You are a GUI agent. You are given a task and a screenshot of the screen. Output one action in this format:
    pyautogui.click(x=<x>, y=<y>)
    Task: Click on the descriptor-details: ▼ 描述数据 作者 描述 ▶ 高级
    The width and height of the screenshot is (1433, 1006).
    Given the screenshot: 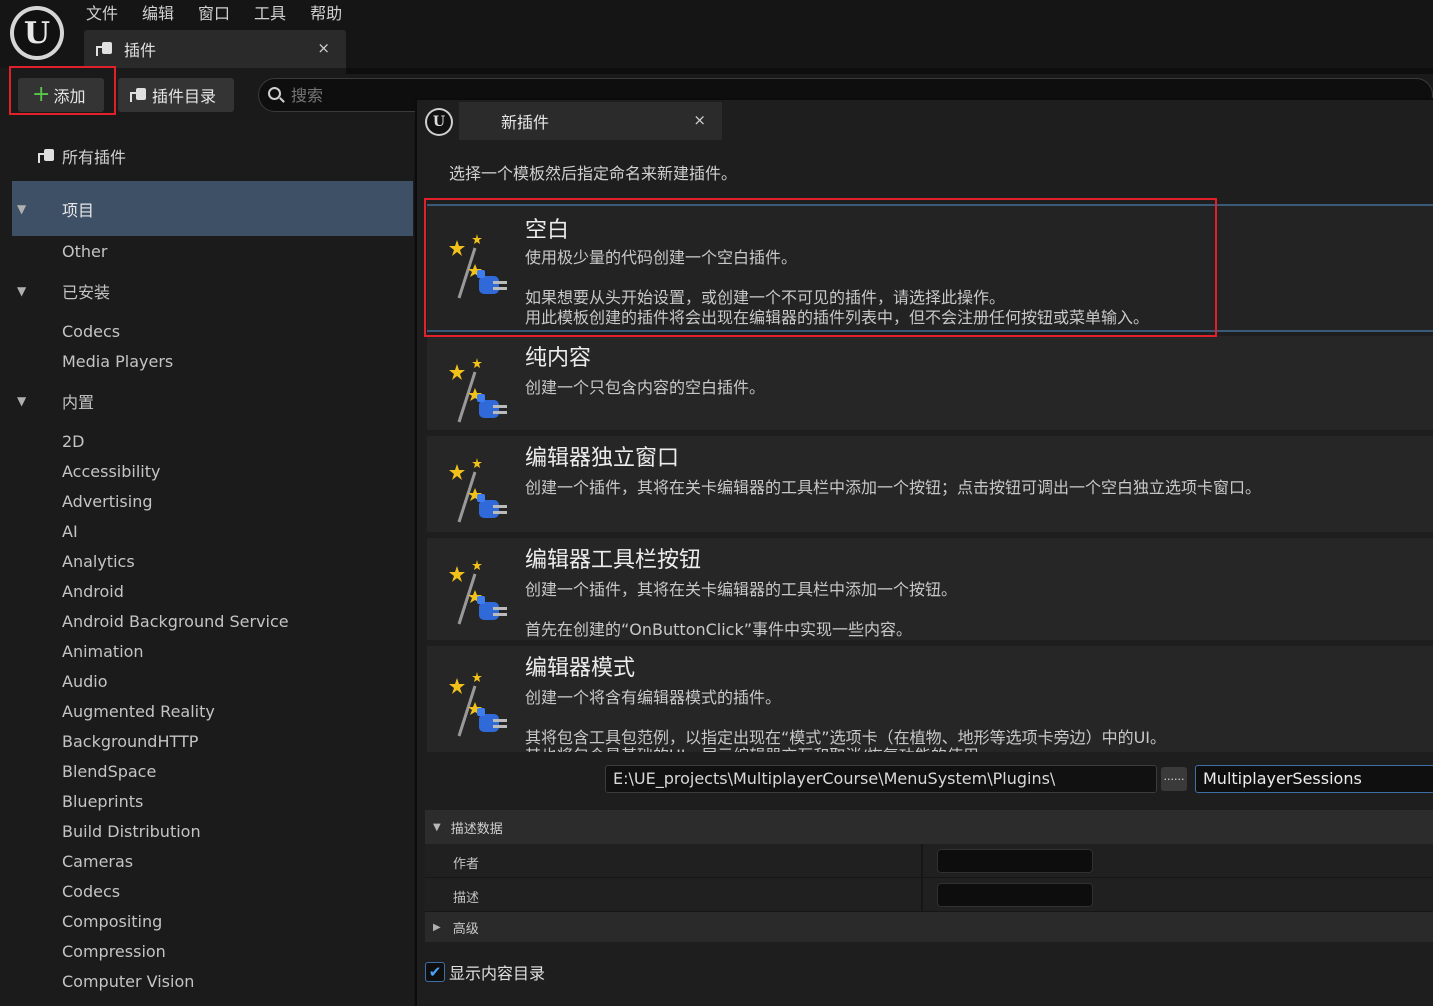 What is the action you would take?
    pyautogui.click(x=929, y=876)
    